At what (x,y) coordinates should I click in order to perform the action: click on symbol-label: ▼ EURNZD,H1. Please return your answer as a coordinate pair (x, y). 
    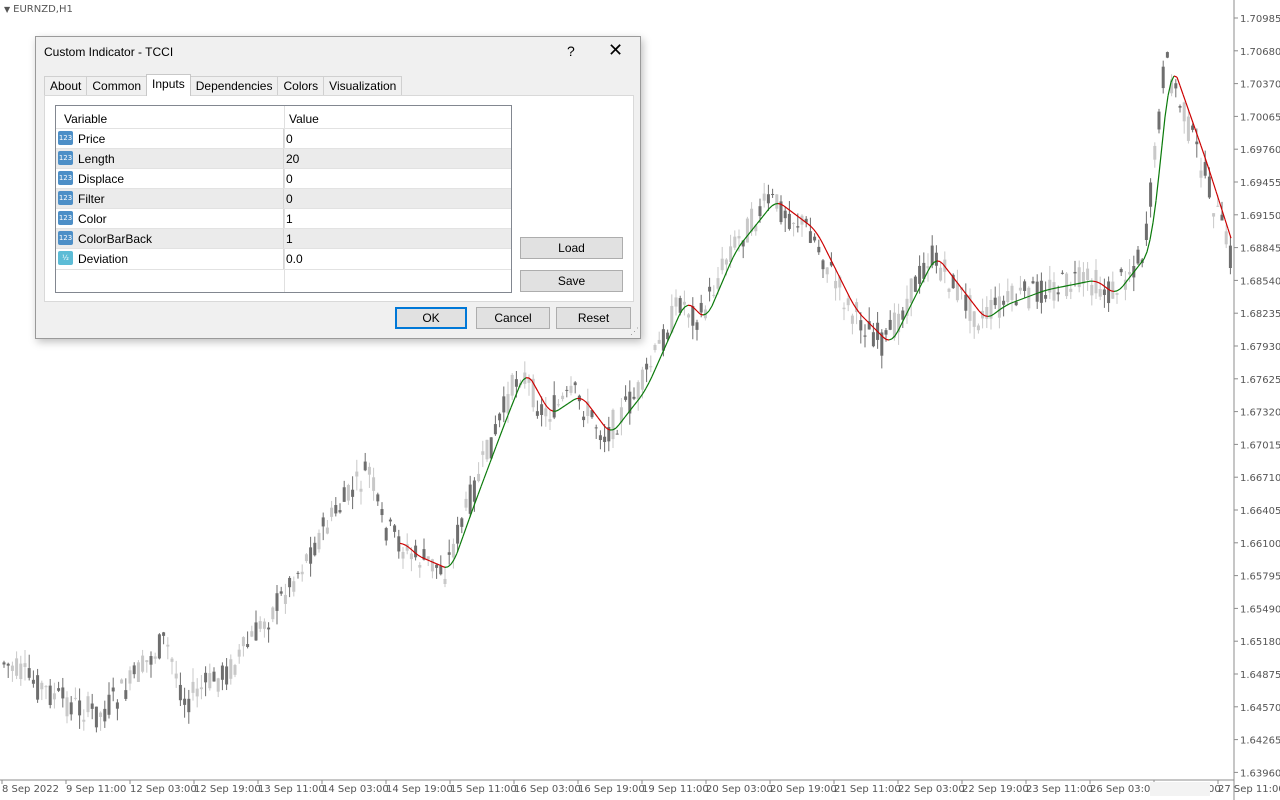
    Looking at the image, I should click on (38, 9).